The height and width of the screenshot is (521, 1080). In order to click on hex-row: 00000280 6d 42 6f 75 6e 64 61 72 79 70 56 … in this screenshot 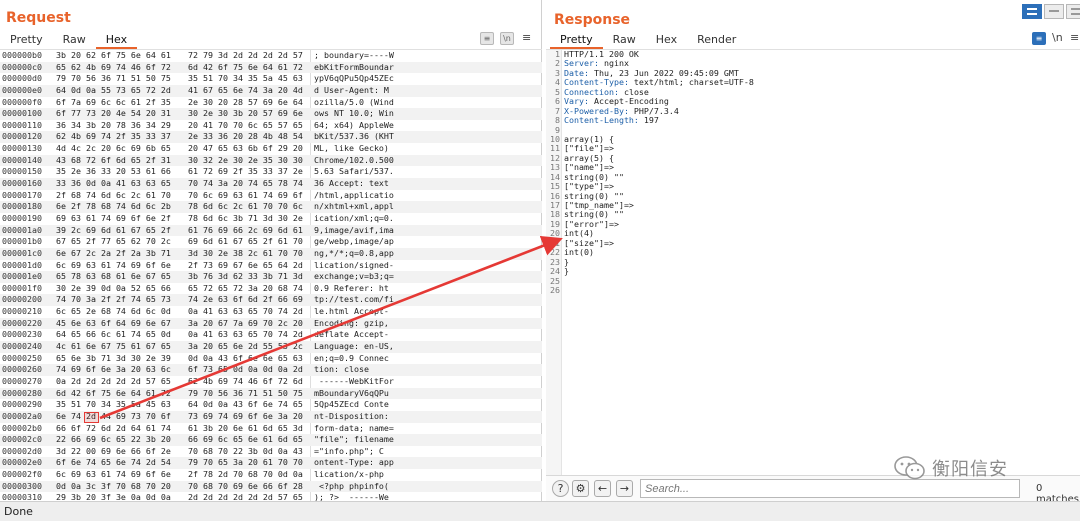, I will do `click(271, 393)`.